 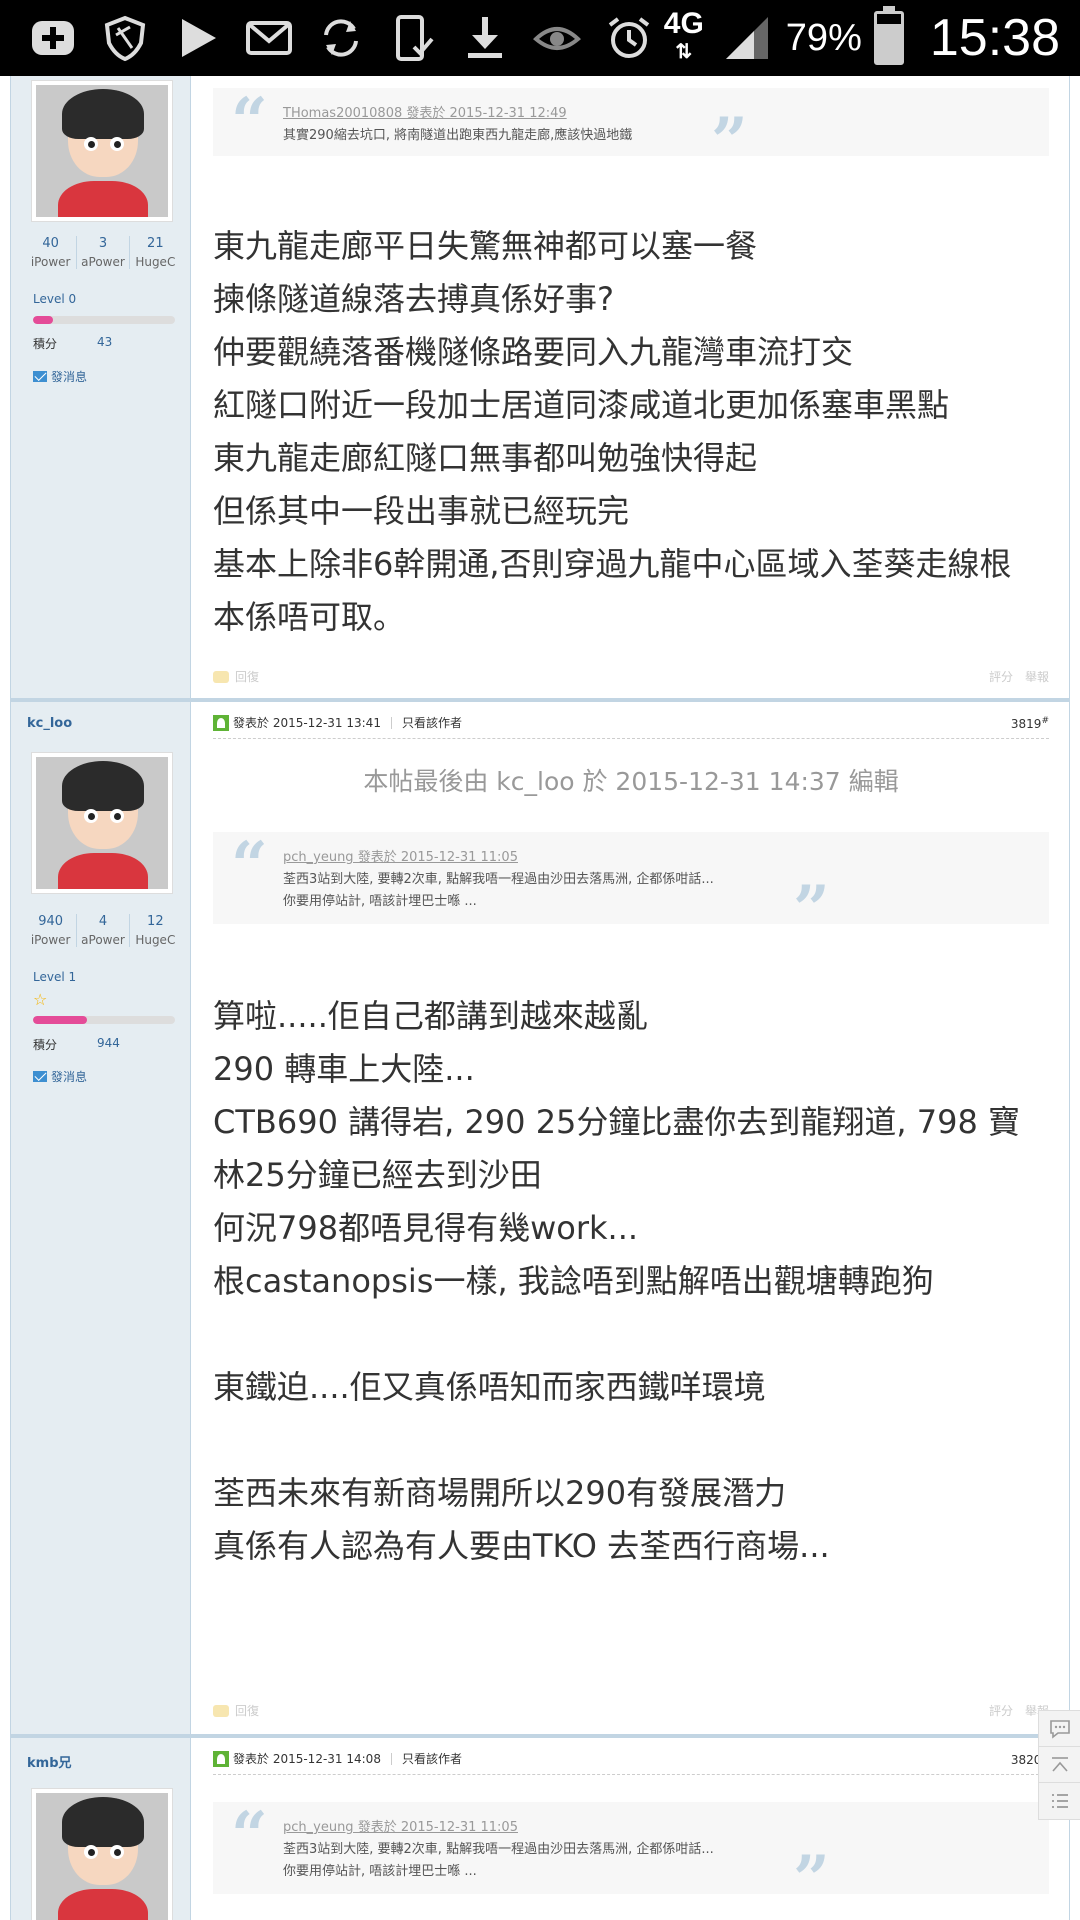 What do you see at coordinates (557, 38) in the screenshot?
I see `eye-icon` at bounding box center [557, 38].